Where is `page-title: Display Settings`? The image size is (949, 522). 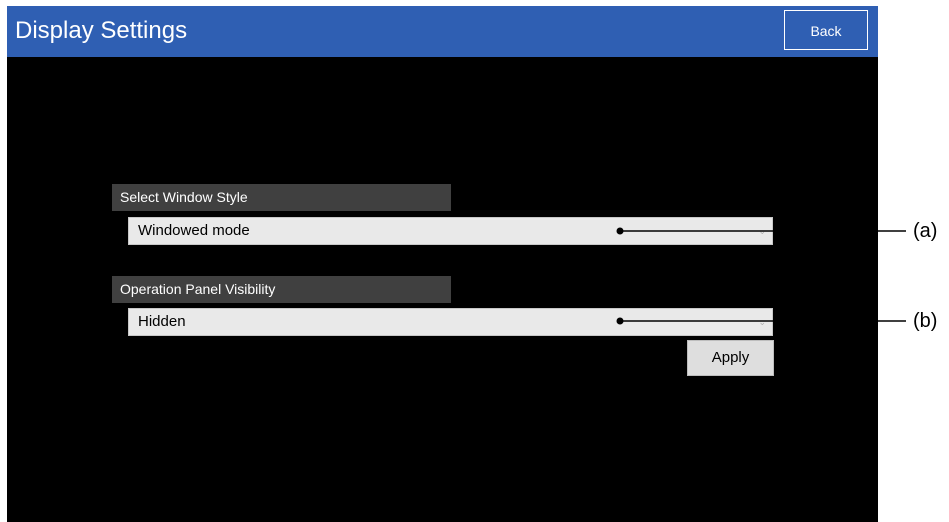
page-title: Display Settings is located at coordinates (101, 30).